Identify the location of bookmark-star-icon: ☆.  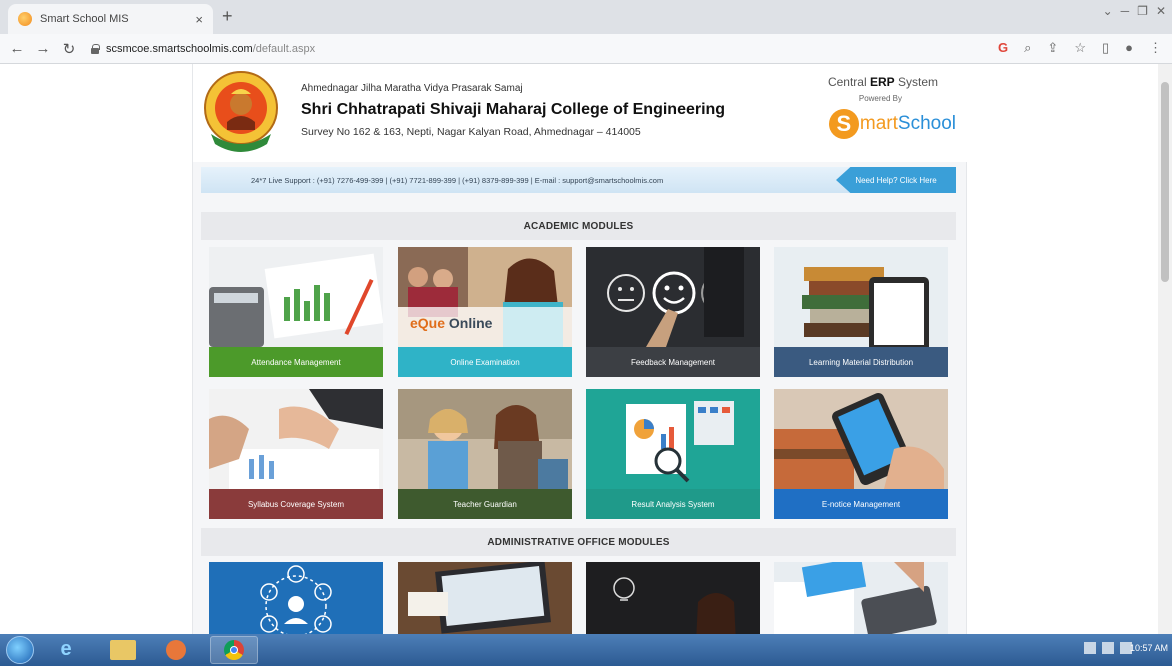
(1080, 48).